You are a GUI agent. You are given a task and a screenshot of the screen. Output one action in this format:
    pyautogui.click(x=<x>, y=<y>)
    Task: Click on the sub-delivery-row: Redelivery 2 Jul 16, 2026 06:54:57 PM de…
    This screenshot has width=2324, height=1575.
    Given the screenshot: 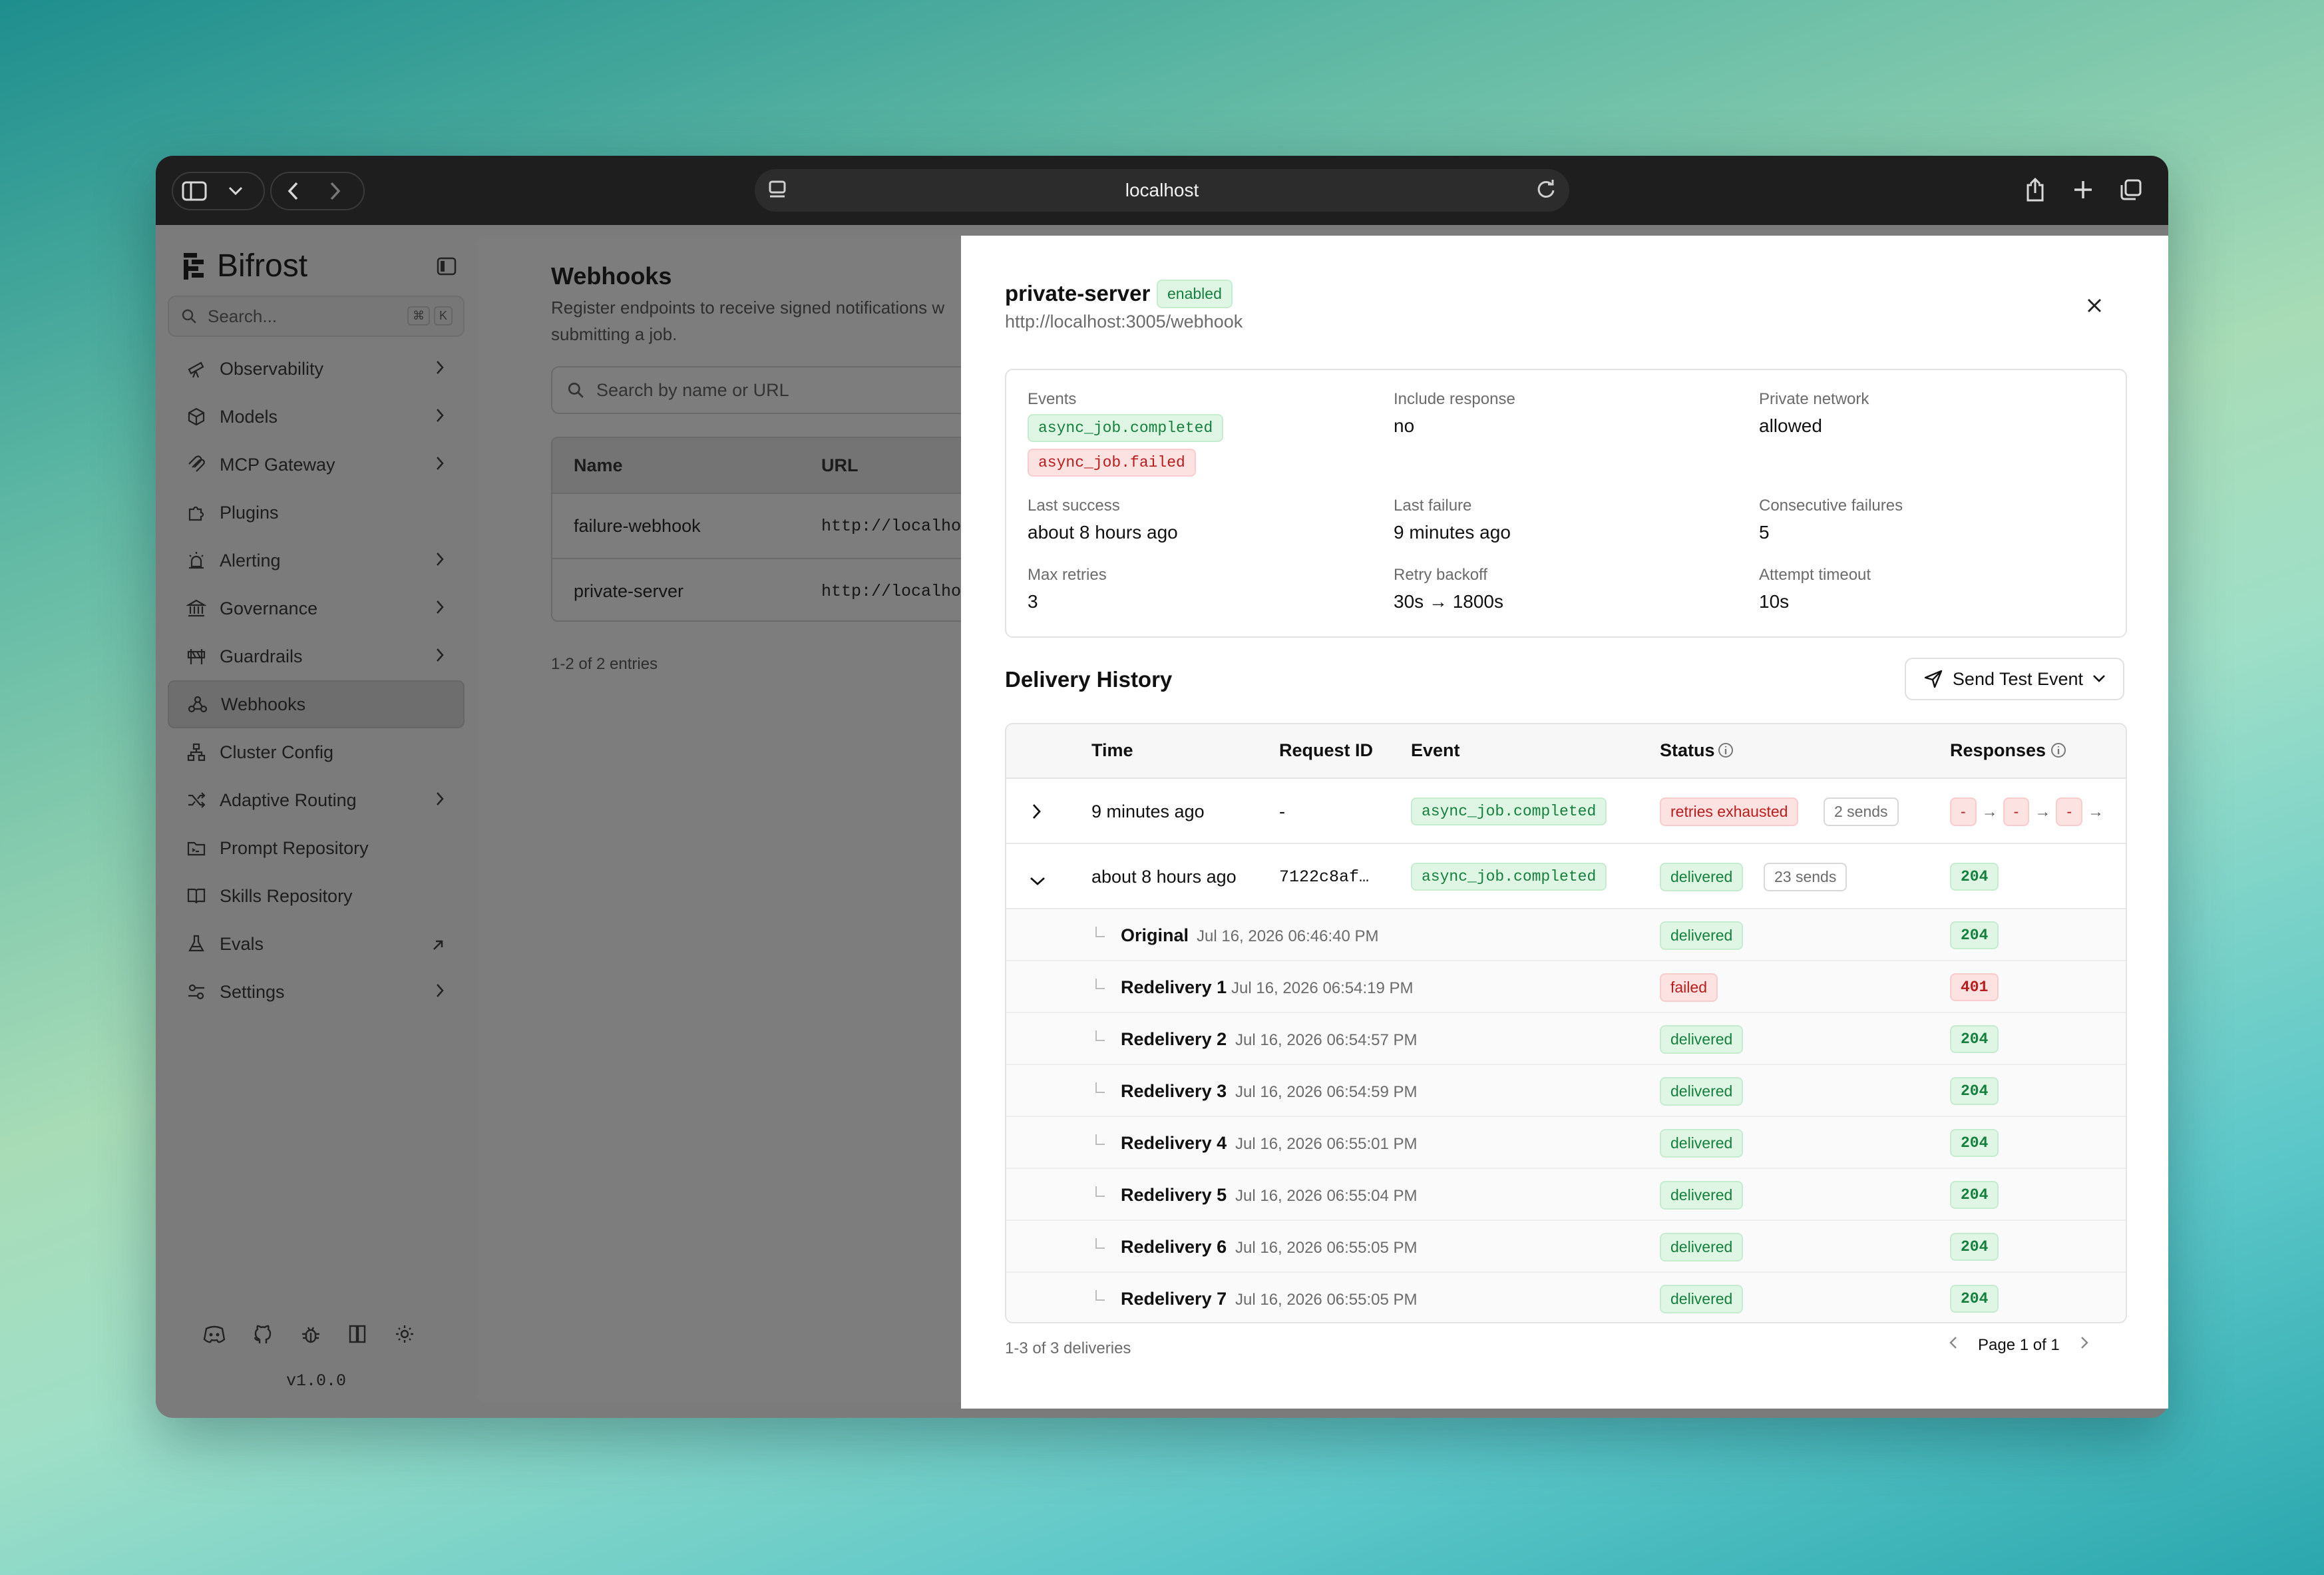 What is the action you would take?
    pyautogui.click(x=1566, y=1039)
    